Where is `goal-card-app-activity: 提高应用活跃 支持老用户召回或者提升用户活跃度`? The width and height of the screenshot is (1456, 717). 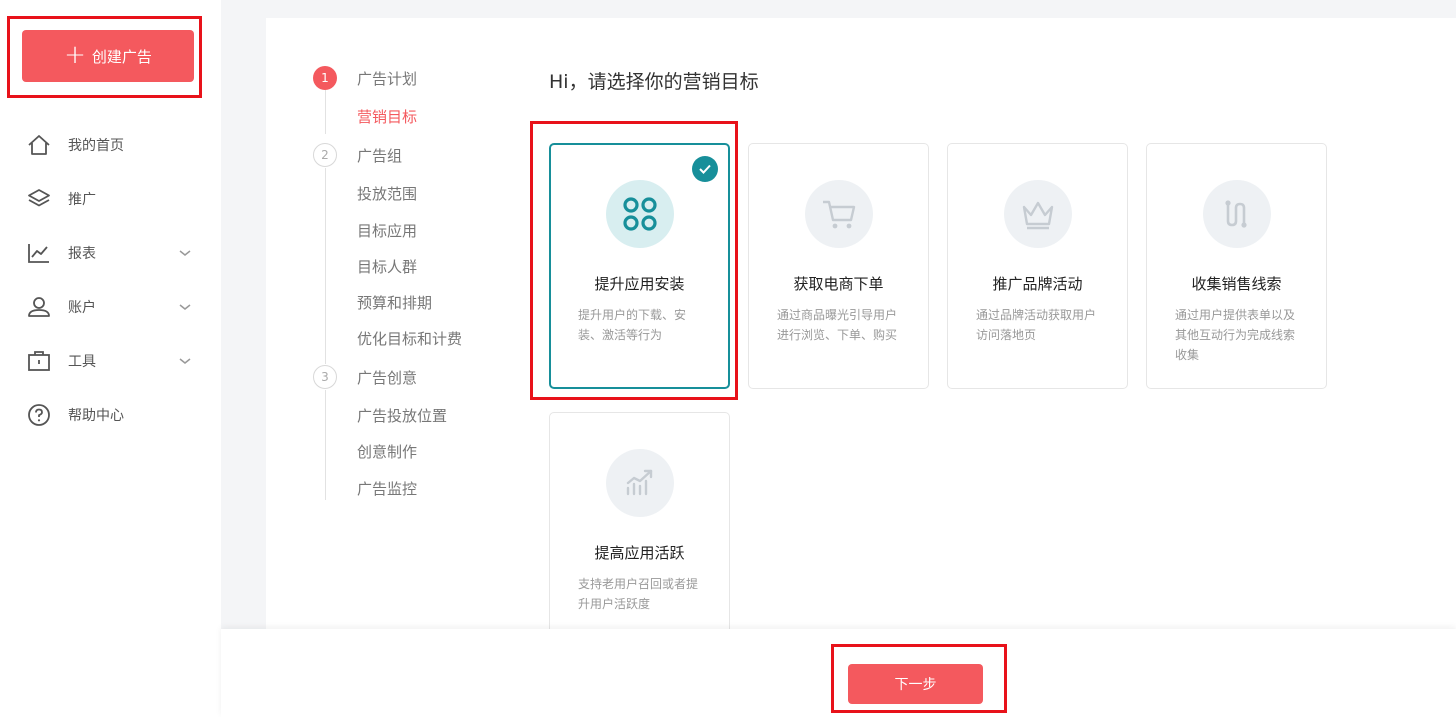 goal-card-app-activity: 提高应用活跃 支持老用户召回或者提升用户活跃度 is located at coordinates (639, 532).